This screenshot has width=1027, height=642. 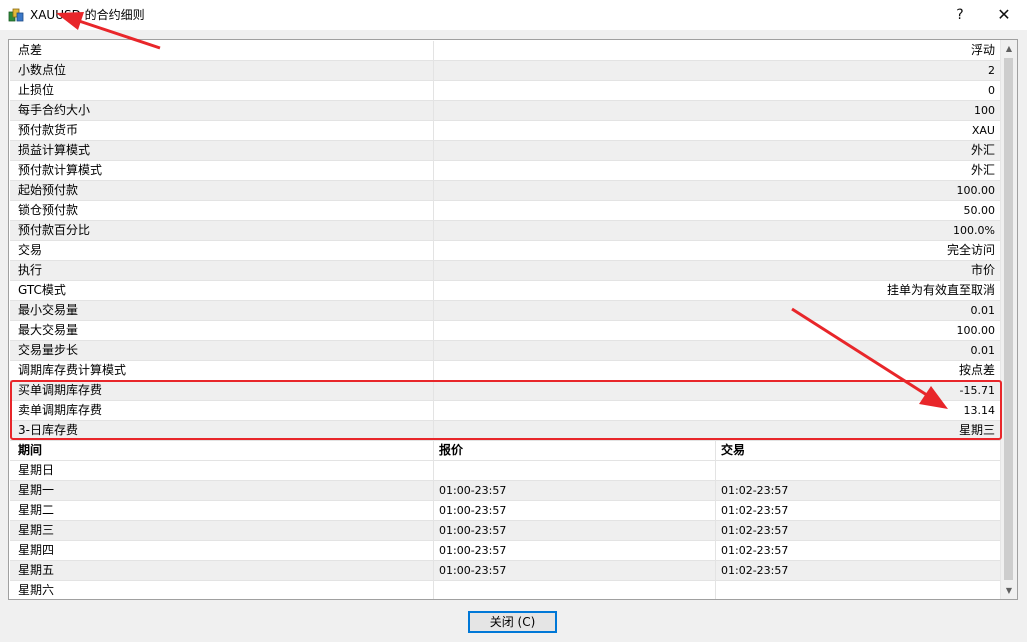 I want to click on schedule-header-row: 期间 报价 交易, so click(x=505, y=451).